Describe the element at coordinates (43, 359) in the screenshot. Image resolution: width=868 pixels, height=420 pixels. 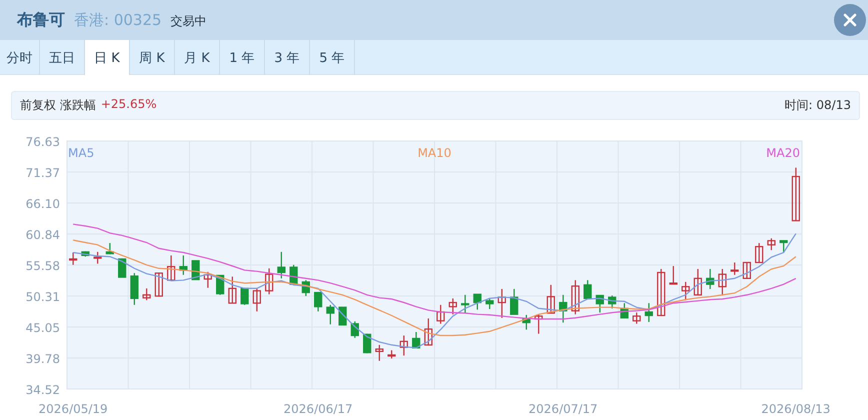
I see `y-axis-label: 39.78` at that location.